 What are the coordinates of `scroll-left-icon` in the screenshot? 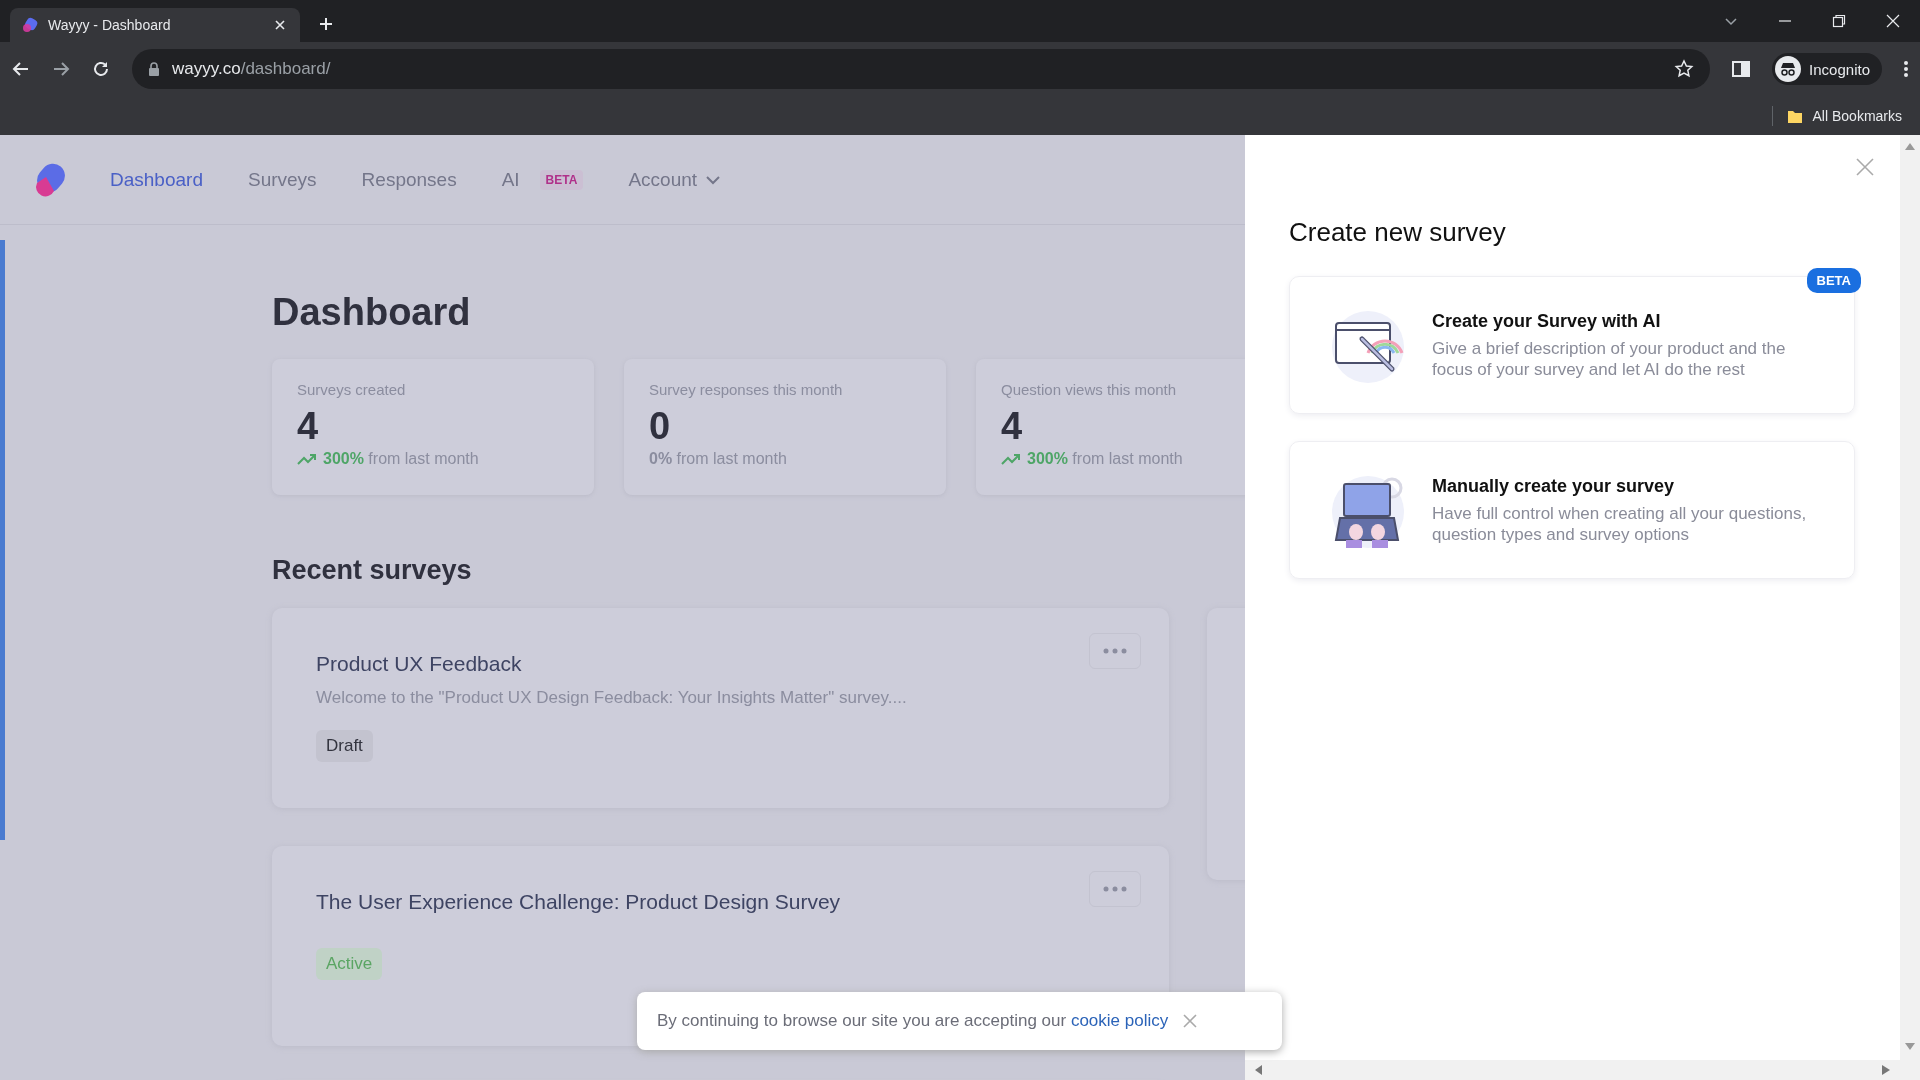 It's located at (1259, 1070).